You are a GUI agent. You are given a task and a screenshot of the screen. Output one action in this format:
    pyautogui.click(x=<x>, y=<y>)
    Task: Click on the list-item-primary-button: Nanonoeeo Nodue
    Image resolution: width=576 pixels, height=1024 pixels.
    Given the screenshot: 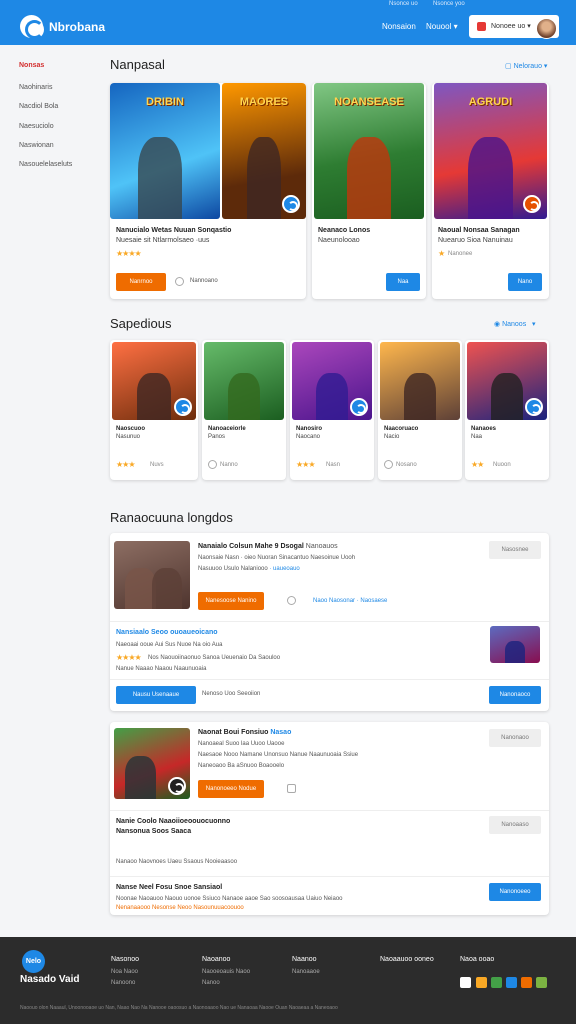 What is the action you would take?
    pyautogui.click(x=231, y=789)
    